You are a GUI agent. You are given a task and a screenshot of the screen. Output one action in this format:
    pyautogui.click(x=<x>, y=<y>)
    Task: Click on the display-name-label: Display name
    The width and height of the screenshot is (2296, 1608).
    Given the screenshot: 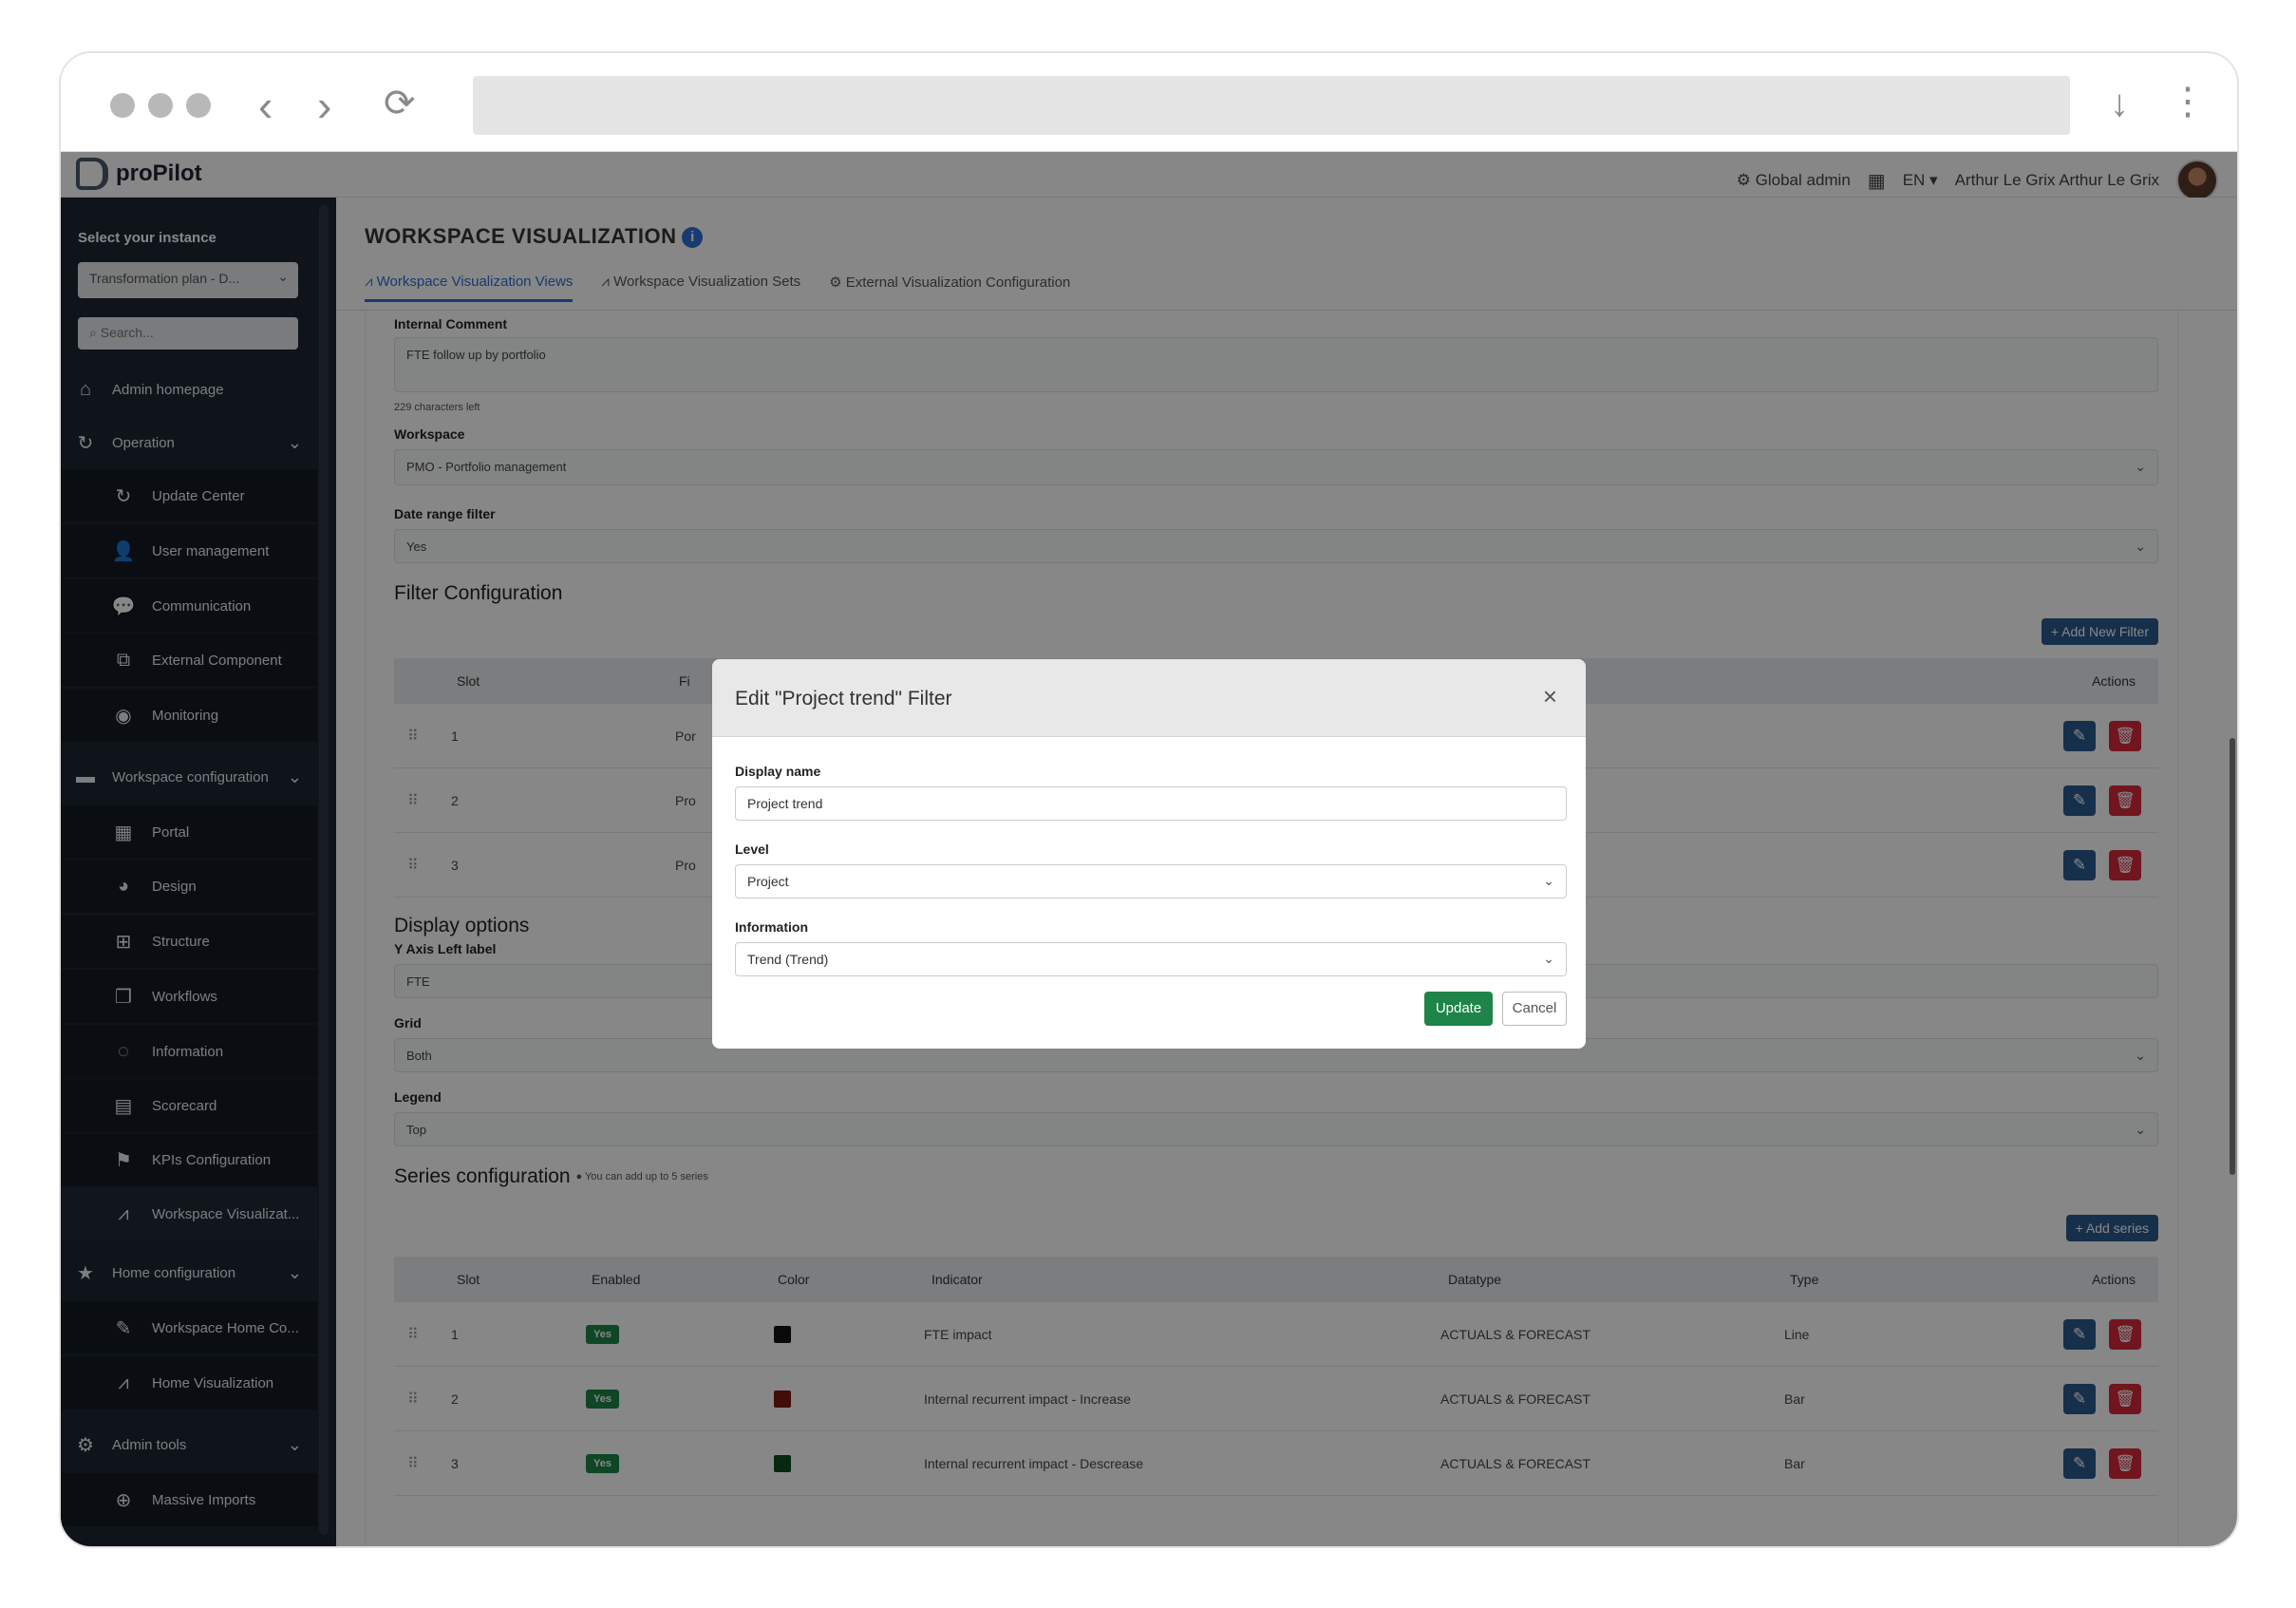 What is the action you would take?
    pyautogui.click(x=778, y=772)
    